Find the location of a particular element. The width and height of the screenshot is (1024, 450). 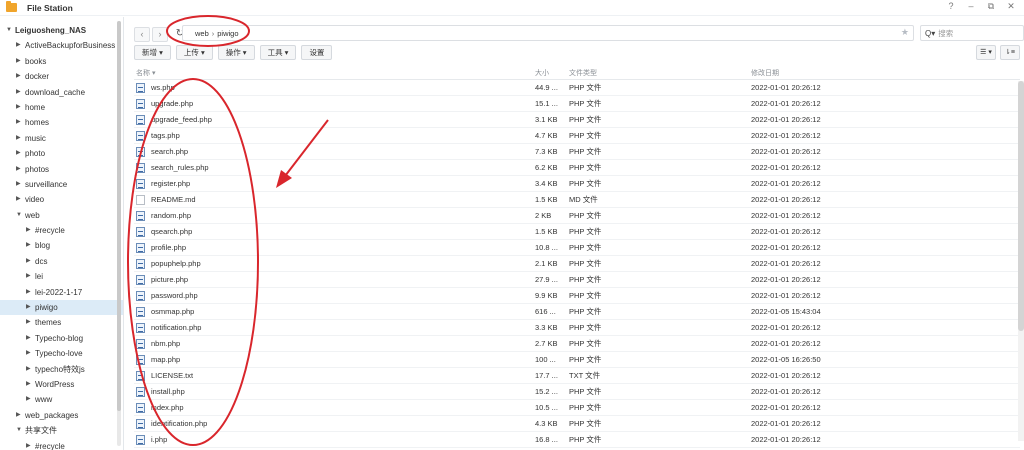

table-row: ws.php 44.9 ... PHP 文件 2022-01-01 20:26:12 is located at coordinates (577, 88).